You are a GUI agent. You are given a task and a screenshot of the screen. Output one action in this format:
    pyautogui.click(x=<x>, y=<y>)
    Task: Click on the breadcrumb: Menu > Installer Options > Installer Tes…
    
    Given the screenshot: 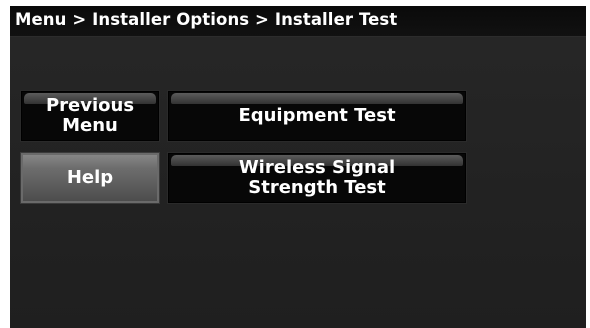 What is the action you would take?
    pyautogui.click(x=206, y=19)
    